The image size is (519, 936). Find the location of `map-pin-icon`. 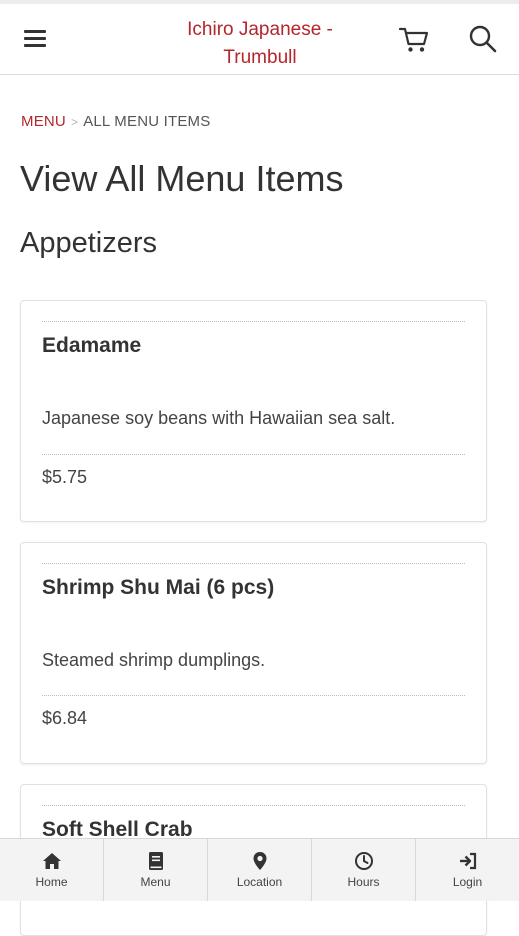

map-pin-icon is located at coordinates (259, 861).